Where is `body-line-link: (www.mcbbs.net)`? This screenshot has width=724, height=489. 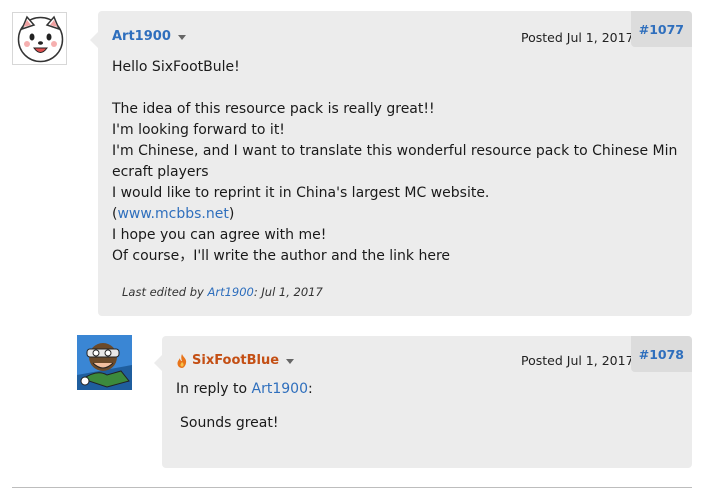 body-line-link: (www.mcbbs.net) is located at coordinates (173, 214).